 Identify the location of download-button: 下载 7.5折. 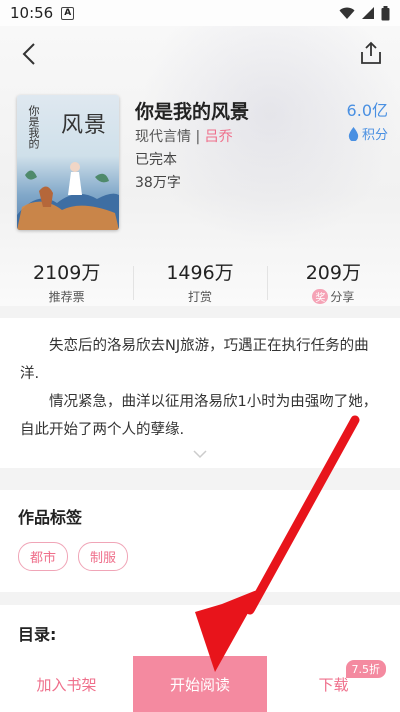
(333, 684).